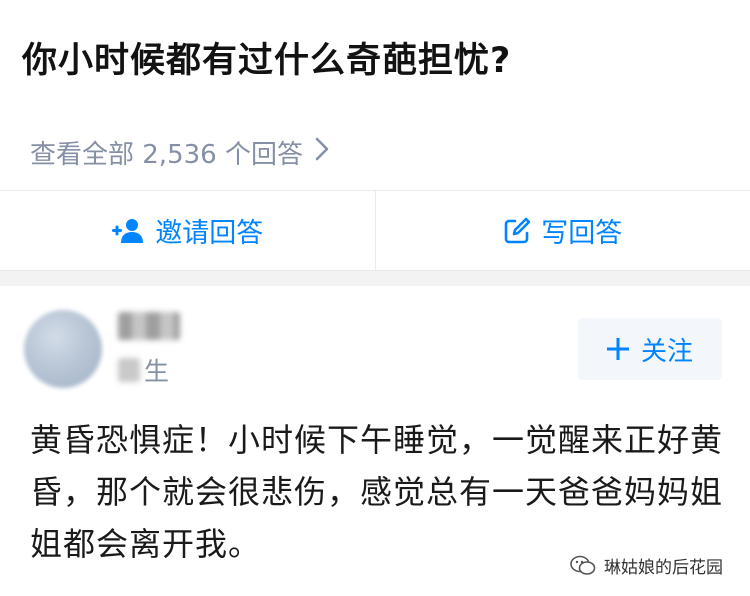 The width and height of the screenshot is (750, 596). What do you see at coordinates (128, 230) in the screenshot?
I see `add-person-icon` at bounding box center [128, 230].